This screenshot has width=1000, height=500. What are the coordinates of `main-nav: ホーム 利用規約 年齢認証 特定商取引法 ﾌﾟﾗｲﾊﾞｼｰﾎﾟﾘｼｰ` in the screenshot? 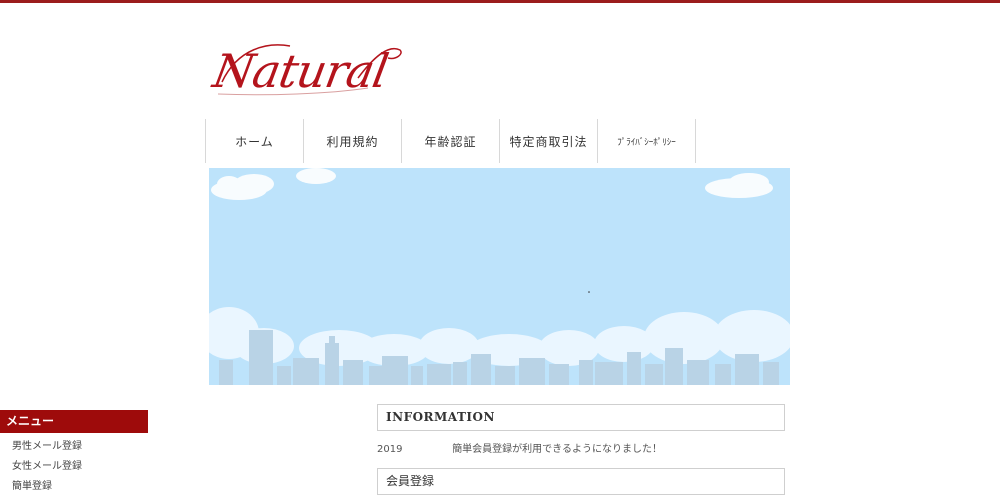 It's located at (450, 141).